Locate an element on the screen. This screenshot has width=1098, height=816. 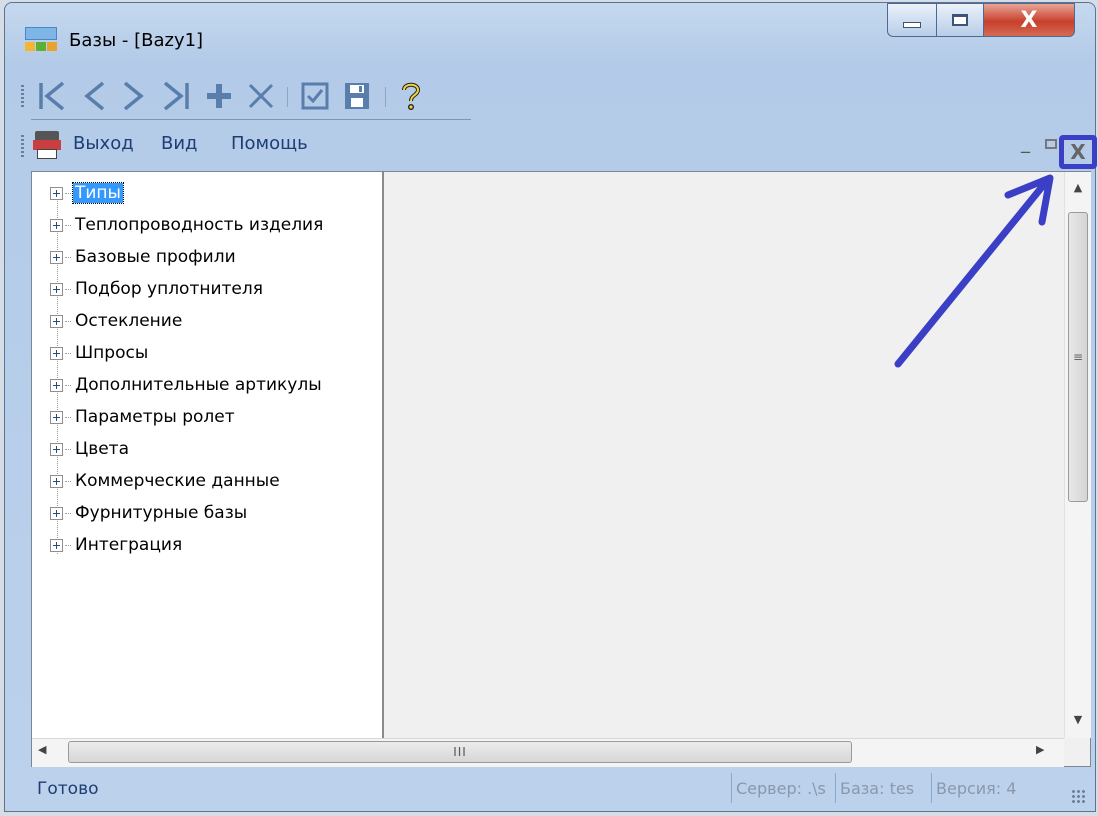
title-bar: Базы - [Bazy1] X is located at coordinates (550, 36).